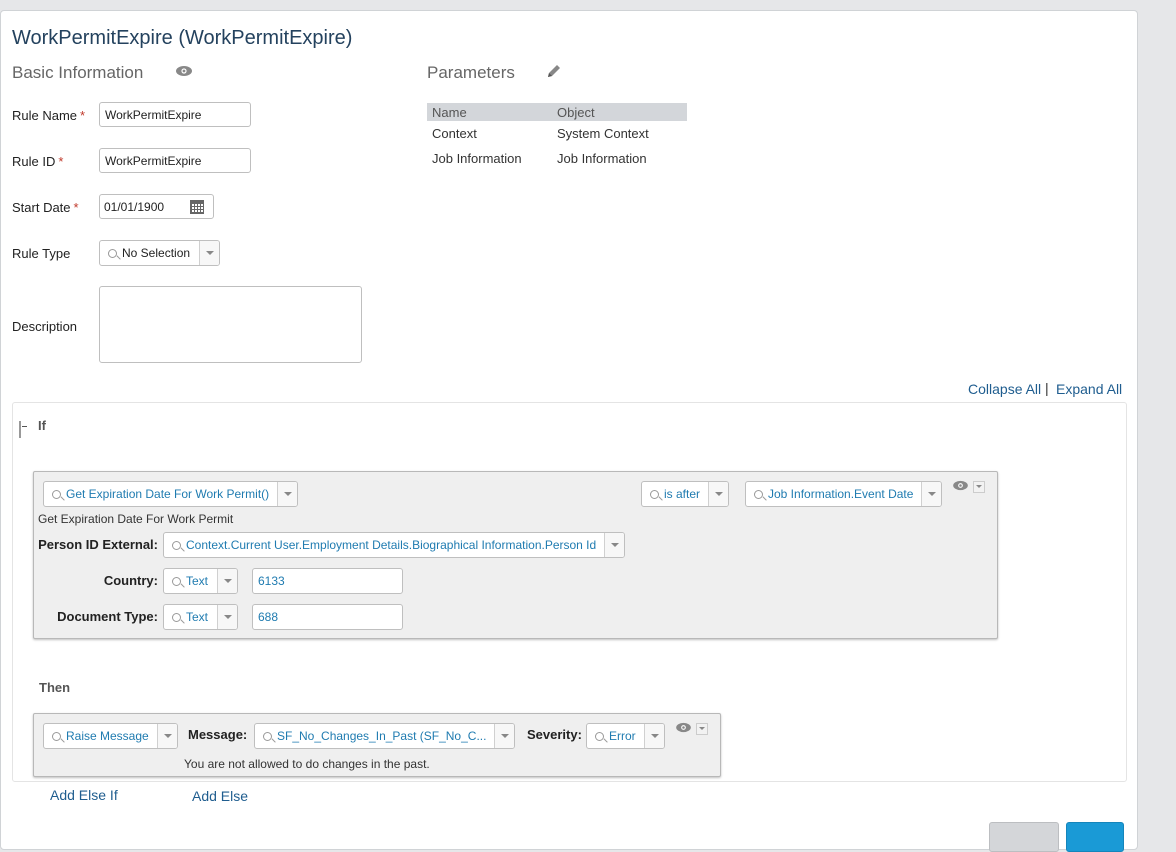  What do you see at coordinates (1024, 837) in the screenshot?
I see `cancel-button` at bounding box center [1024, 837].